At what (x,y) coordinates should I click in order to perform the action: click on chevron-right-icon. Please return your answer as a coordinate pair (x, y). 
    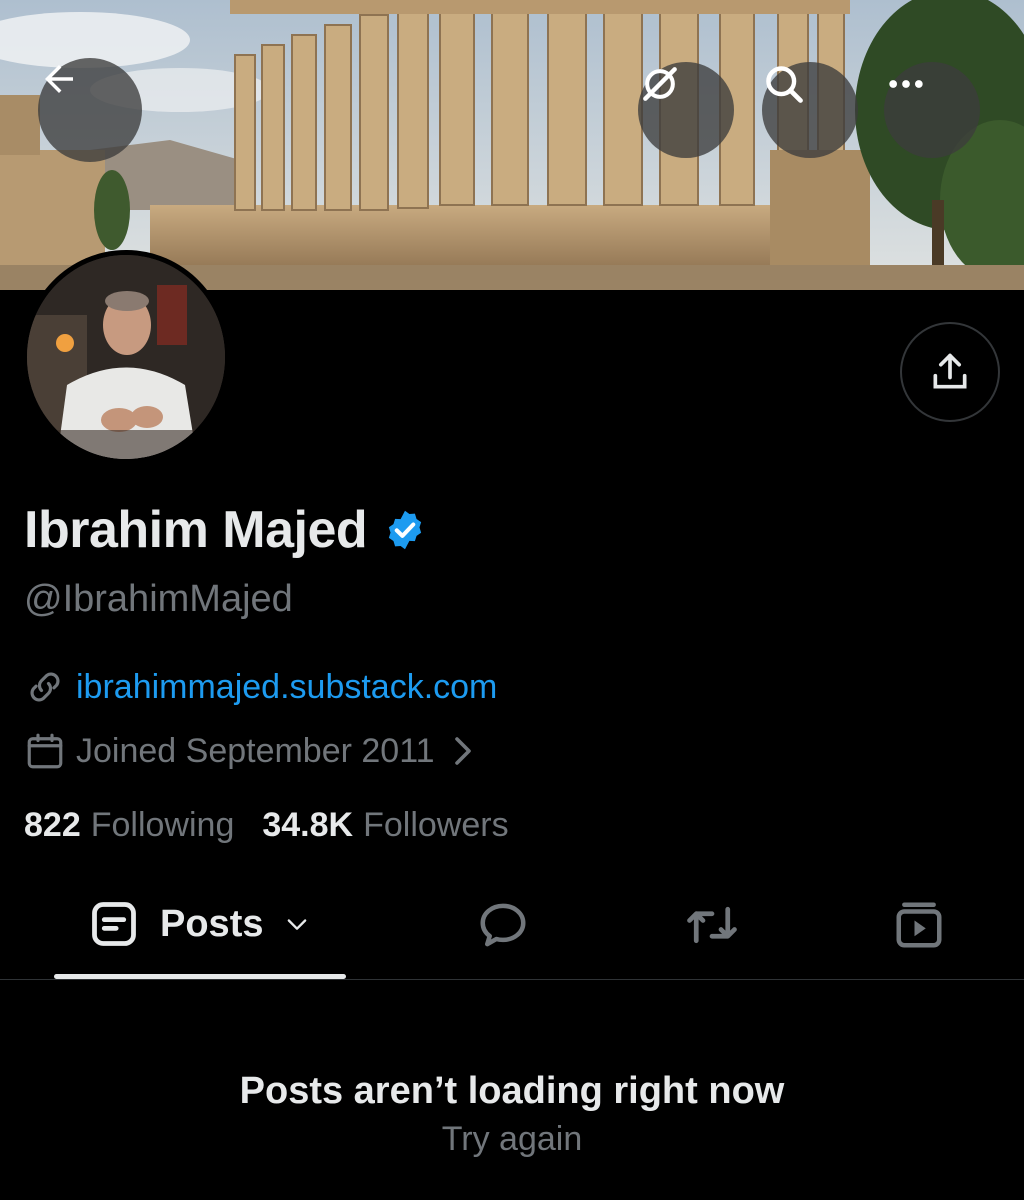
    Looking at the image, I should click on (462, 751).